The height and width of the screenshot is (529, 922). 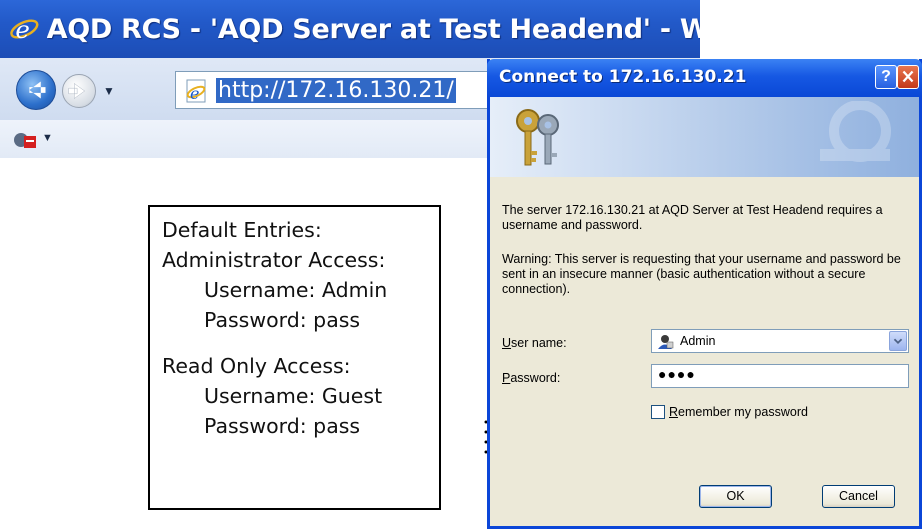 What do you see at coordinates (674, 412) in the screenshot?
I see `remember-label-accel: R` at bounding box center [674, 412].